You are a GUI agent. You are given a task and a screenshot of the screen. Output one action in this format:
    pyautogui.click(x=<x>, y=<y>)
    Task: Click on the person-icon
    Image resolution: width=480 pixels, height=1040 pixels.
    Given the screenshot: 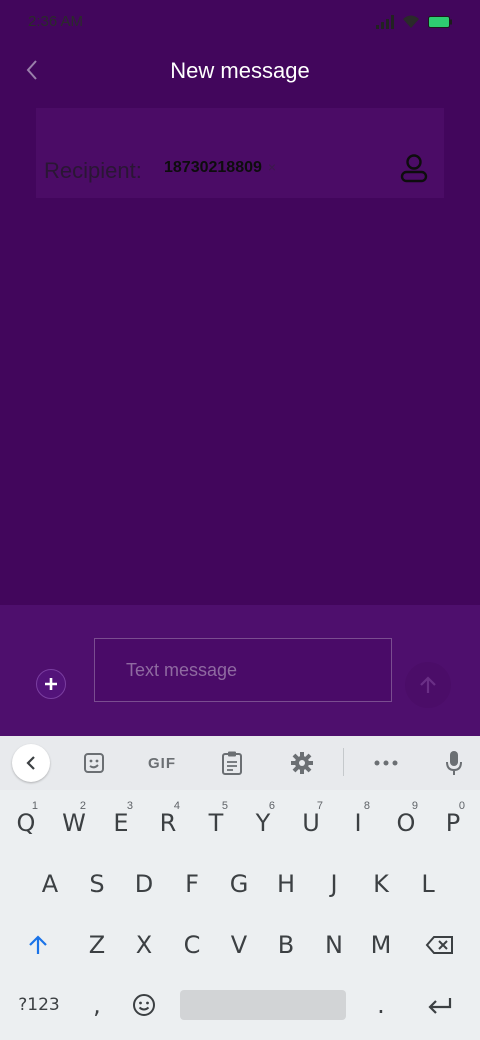 What is the action you would take?
    pyautogui.click(x=414, y=168)
    